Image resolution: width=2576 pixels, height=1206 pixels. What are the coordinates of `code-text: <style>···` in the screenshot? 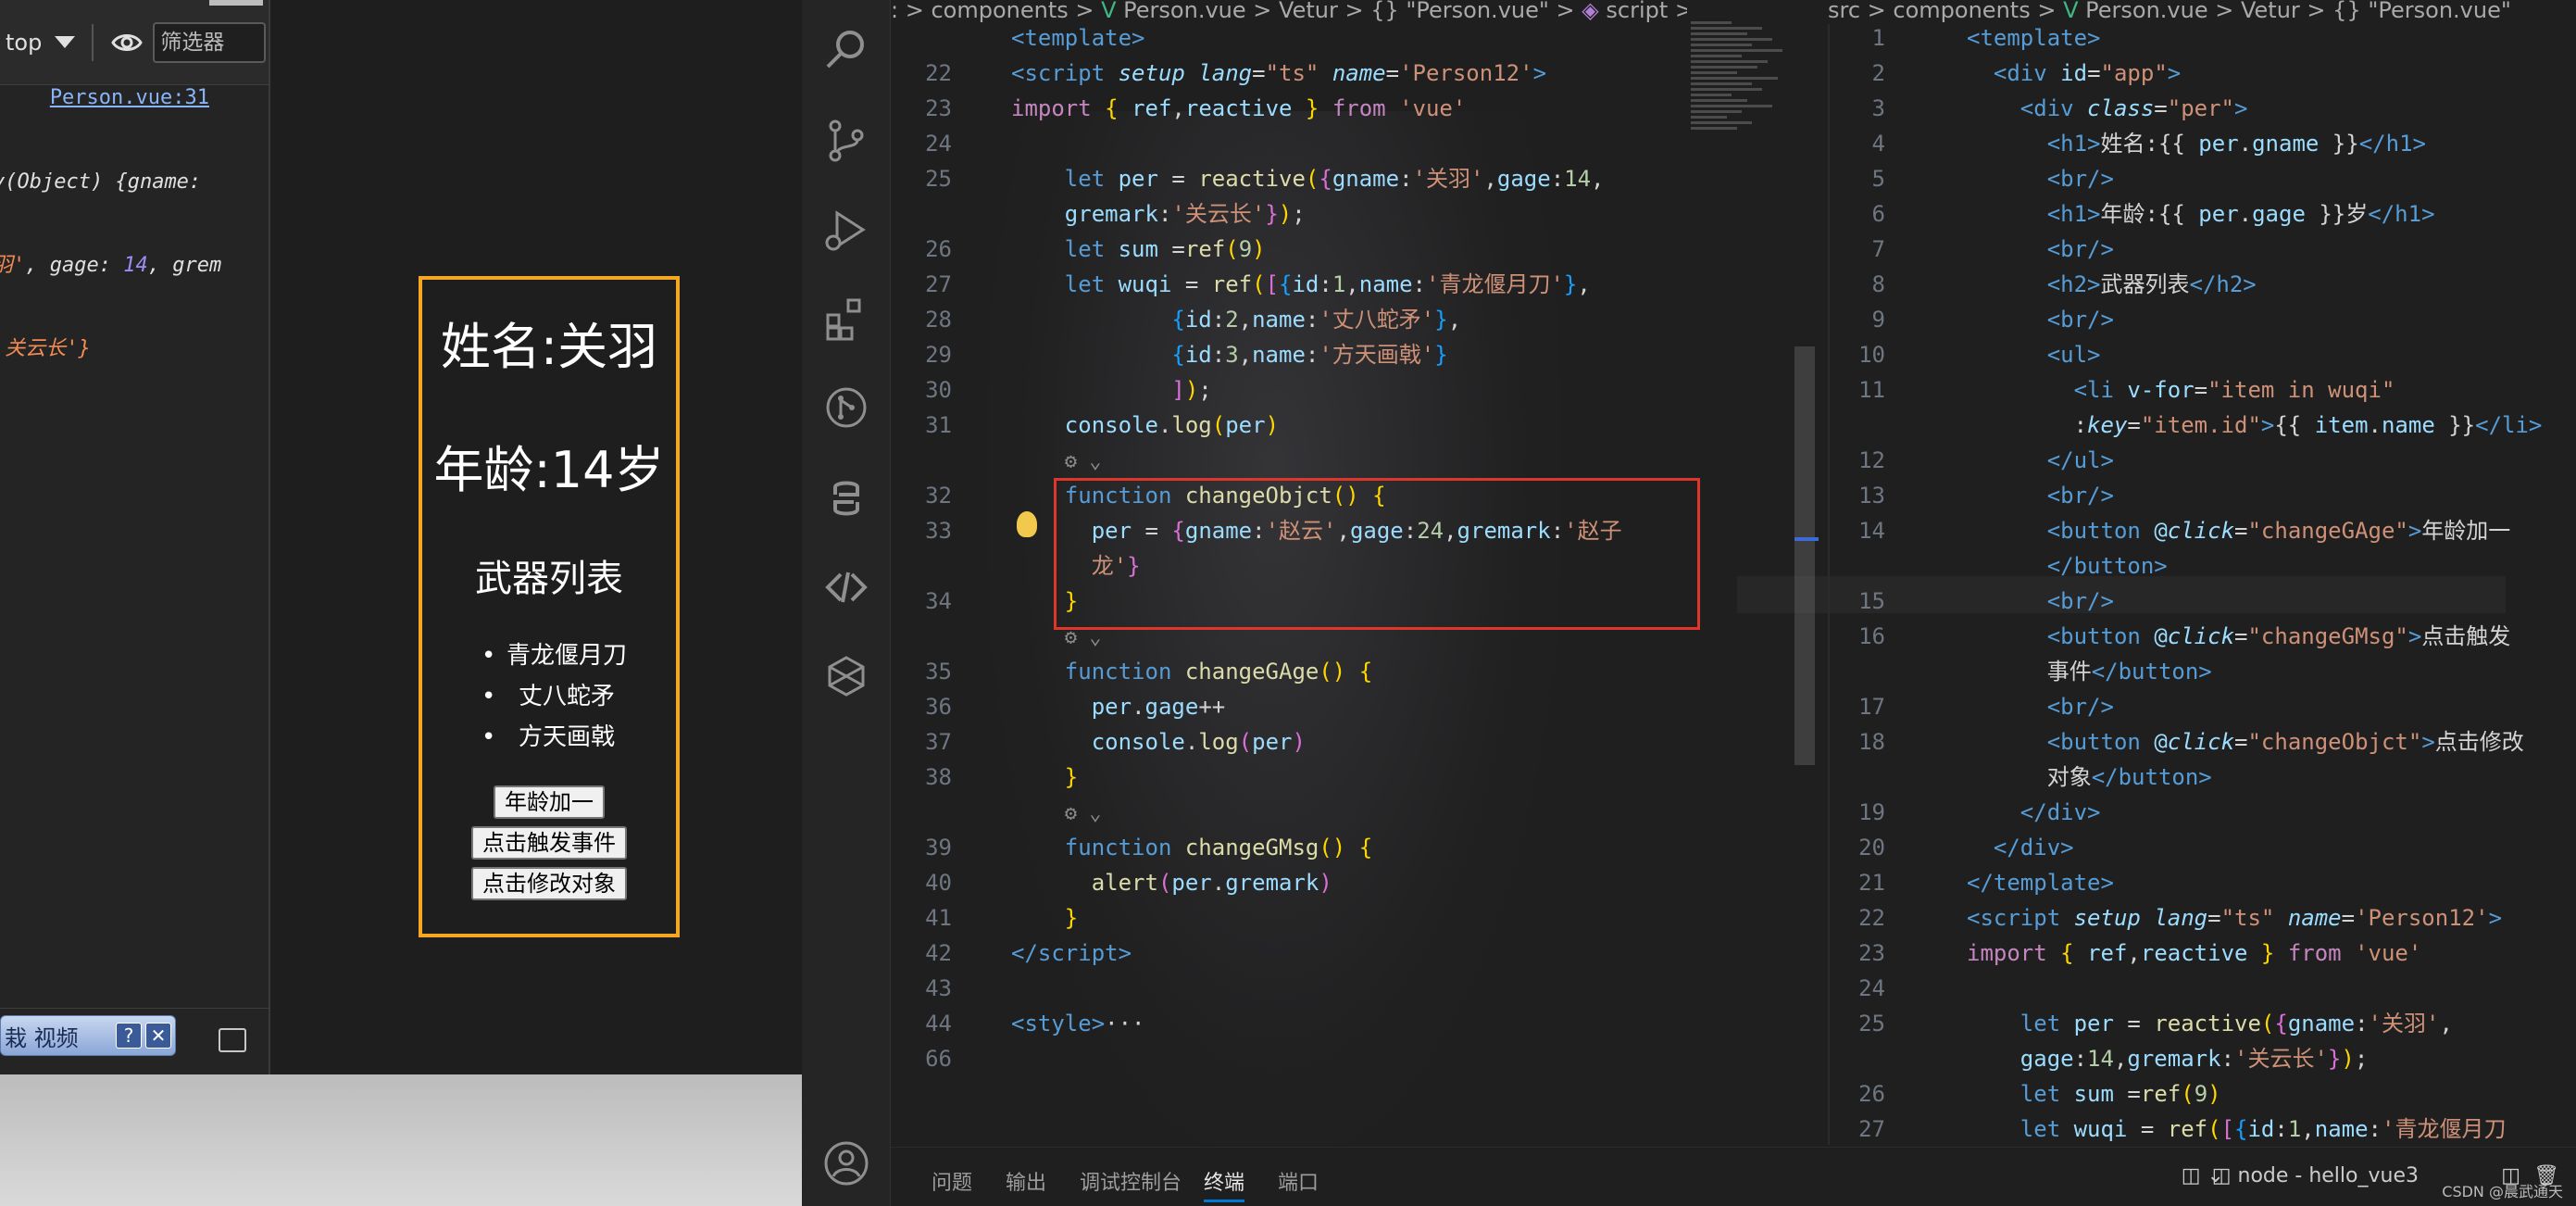 It's located at (1078, 1023).